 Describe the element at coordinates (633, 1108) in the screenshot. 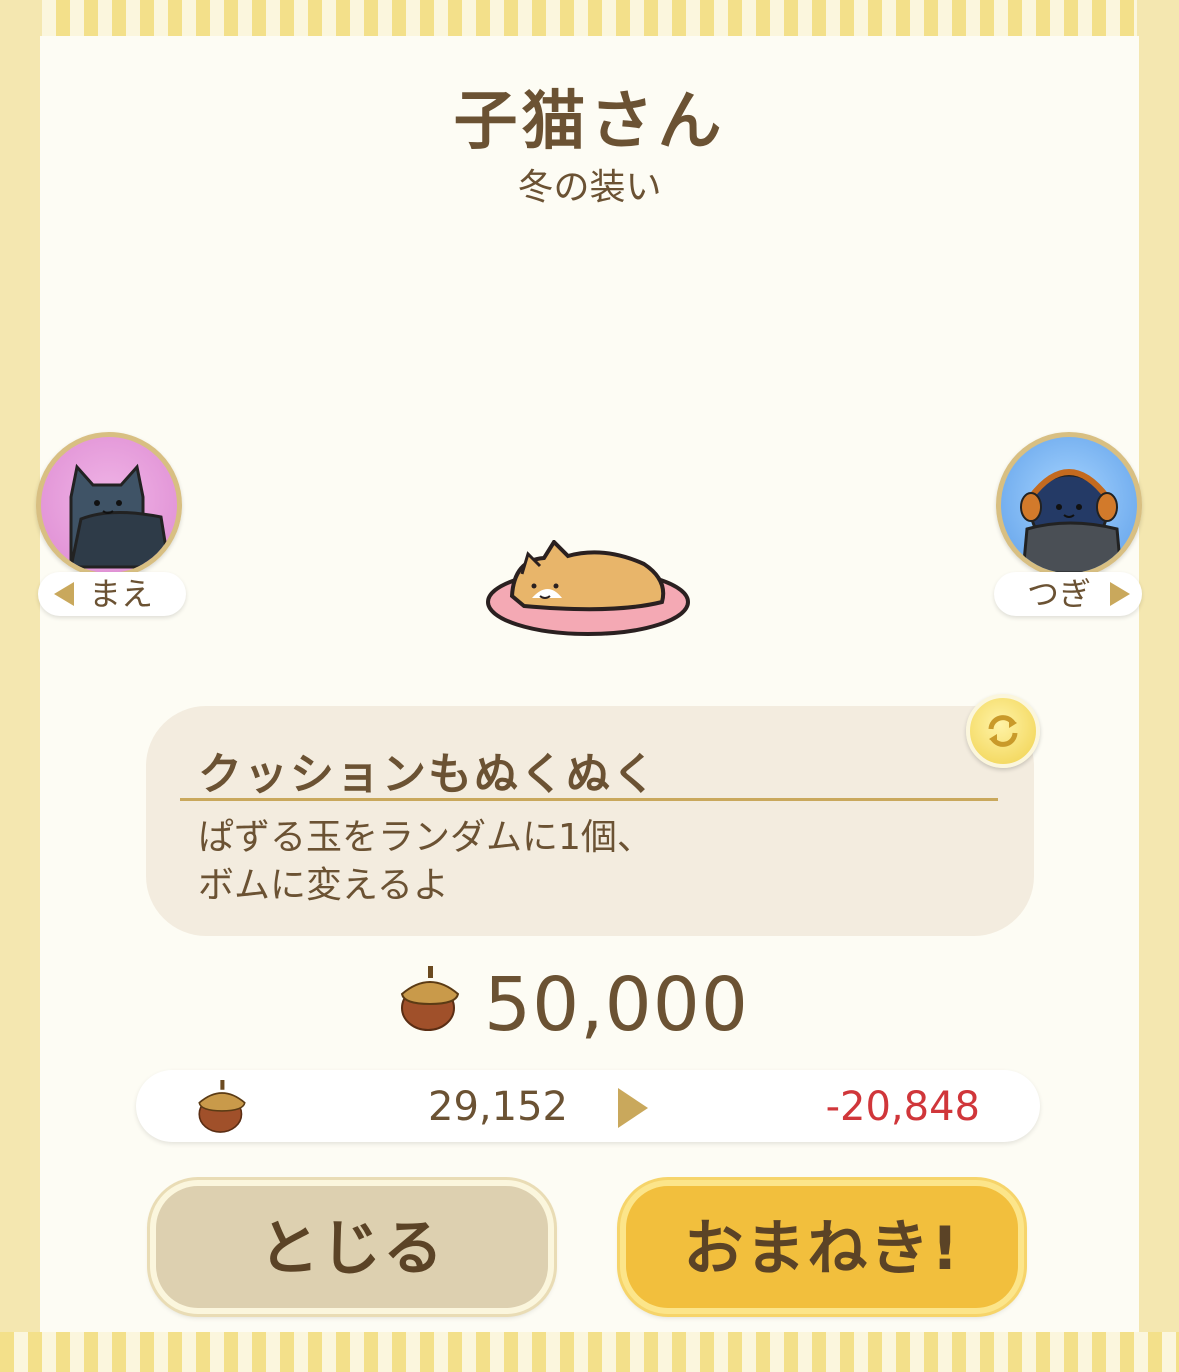

I see `arrow-right-icon` at that location.